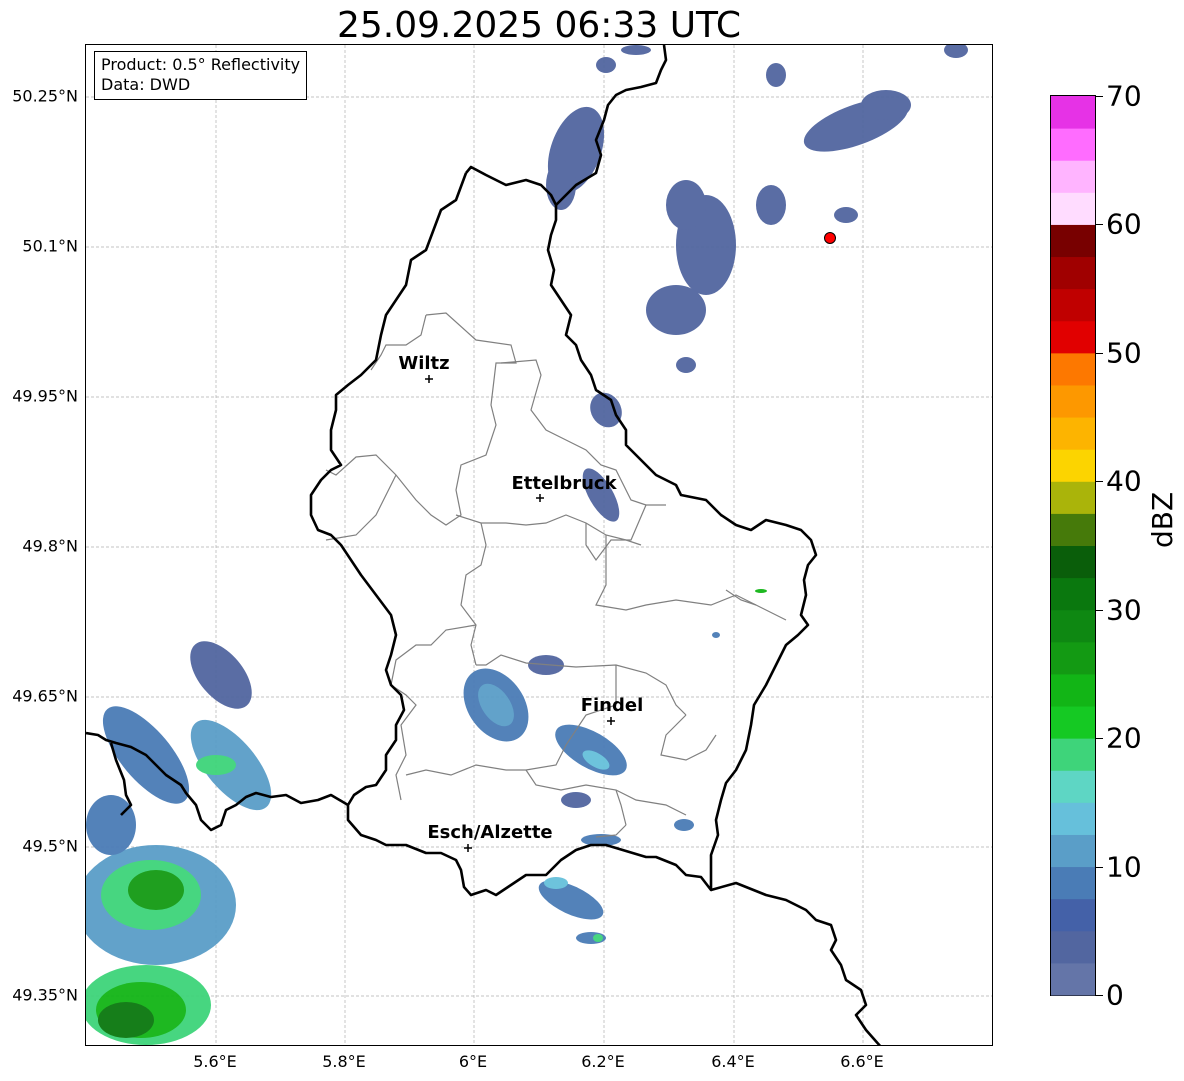  Describe the element at coordinates (50, 246) in the screenshot. I see `lat-tick-label: 50.1°N` at that location.